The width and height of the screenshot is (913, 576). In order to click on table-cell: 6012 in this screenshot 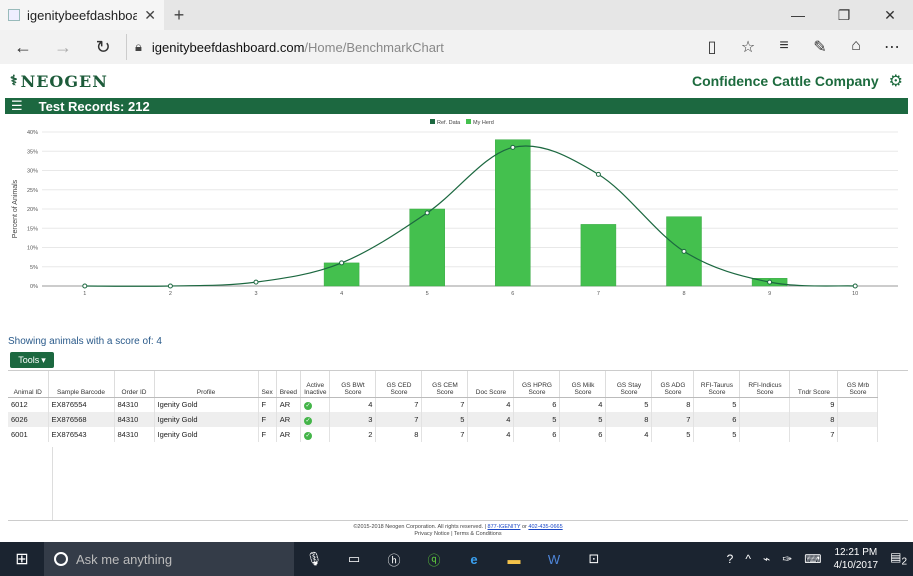, I will do `click(28, 404)`.